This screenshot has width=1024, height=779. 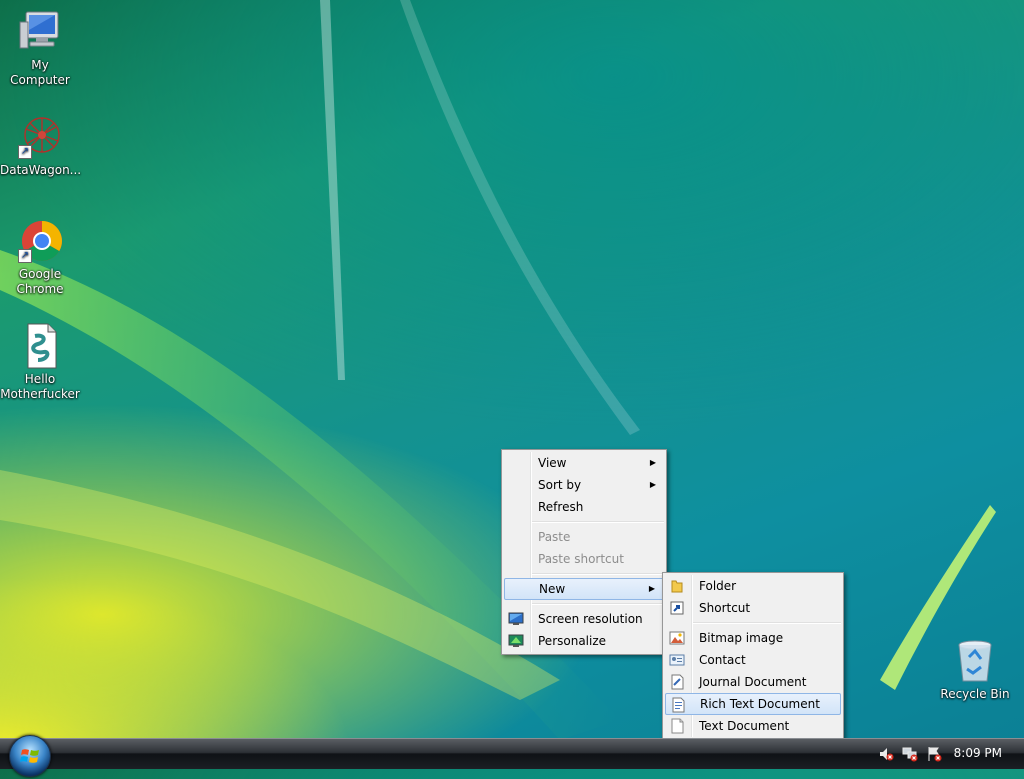 What do you see at coordinates (572, 641) in the screenshot?
I see `menu-item-label: Personalize` at bounding box center [572, 641].